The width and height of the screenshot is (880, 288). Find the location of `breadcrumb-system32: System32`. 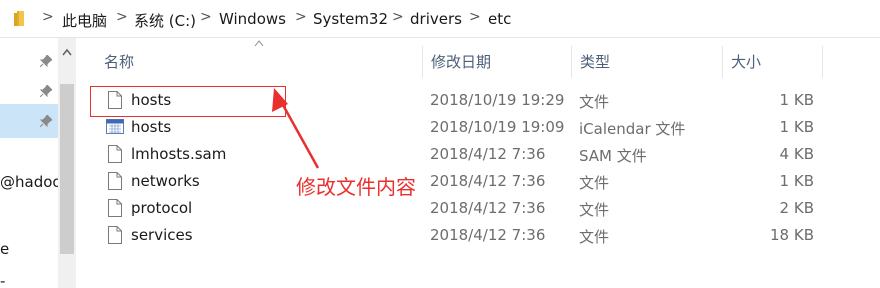

breadcrumb-system32: System32 is located at coordinates (350, 19).